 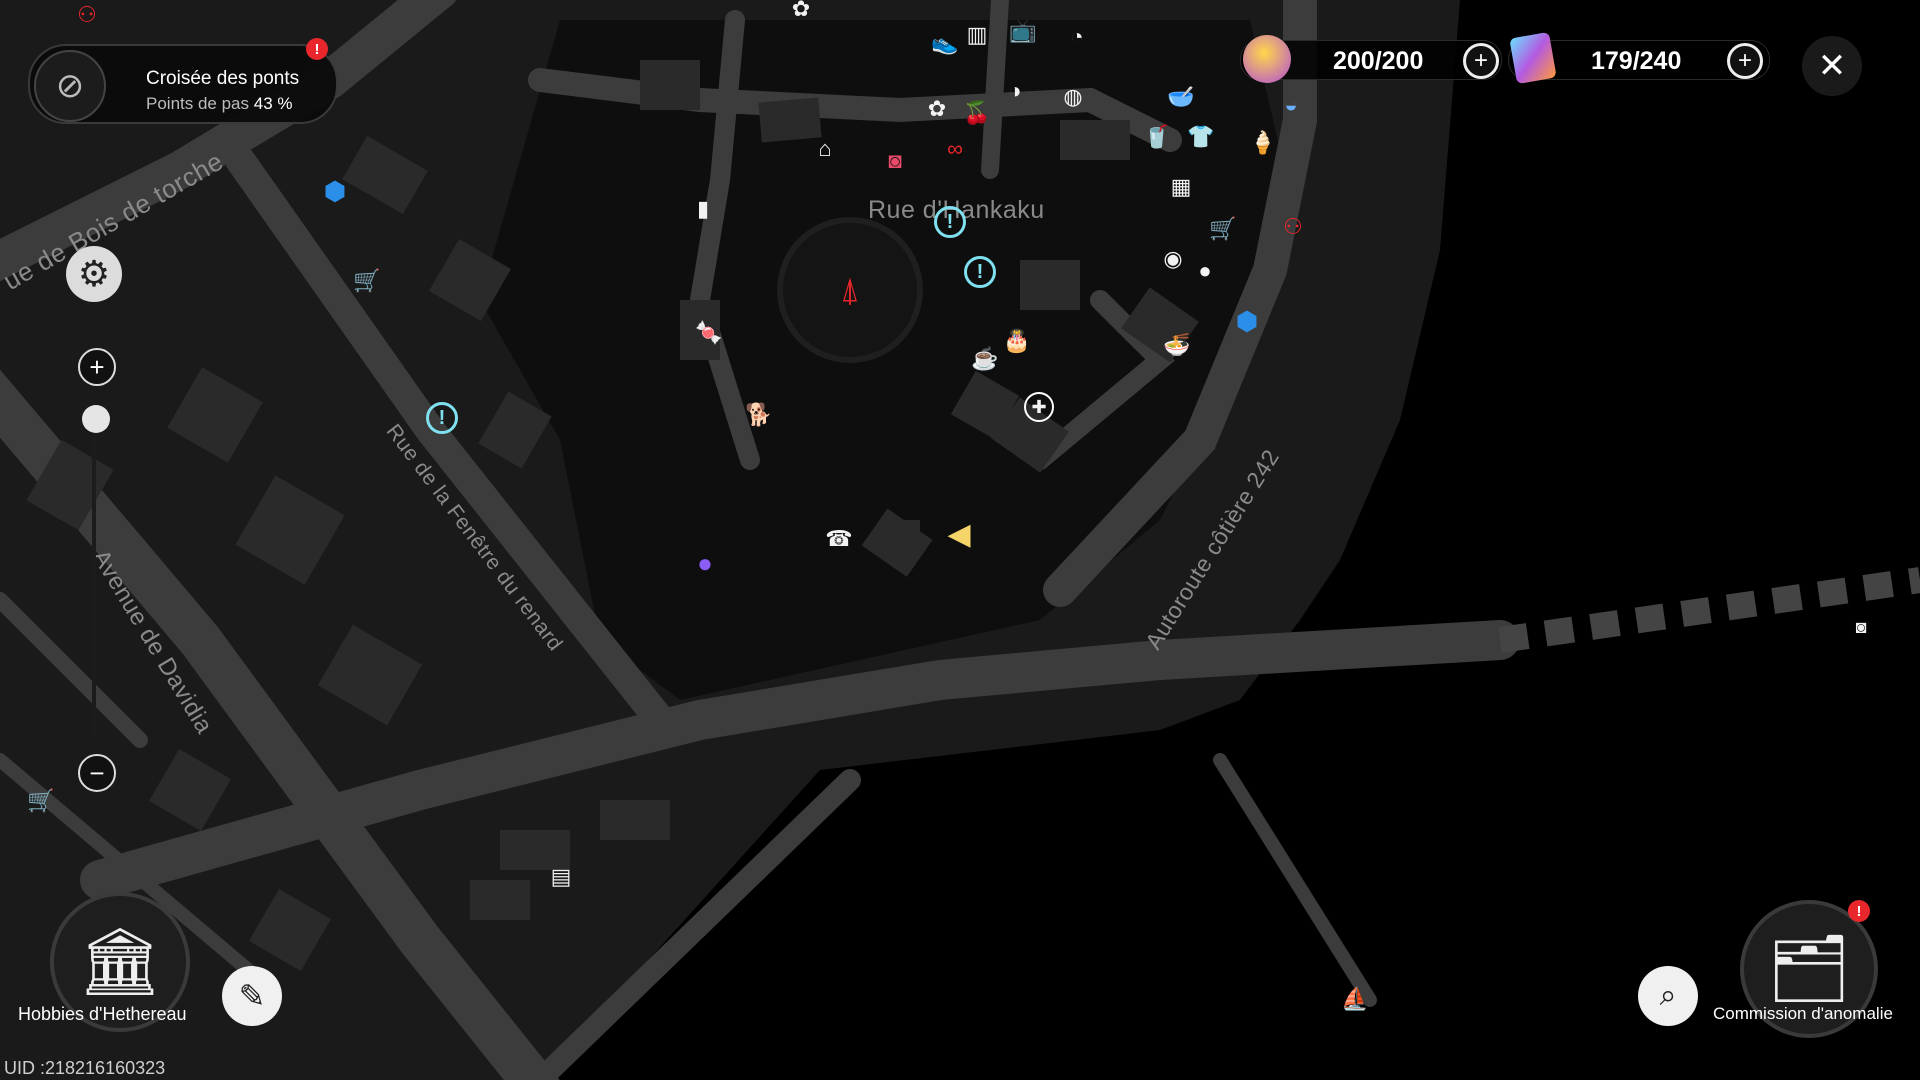 I want to click on compass-icon: ⊘, so click(x=70, y=86).